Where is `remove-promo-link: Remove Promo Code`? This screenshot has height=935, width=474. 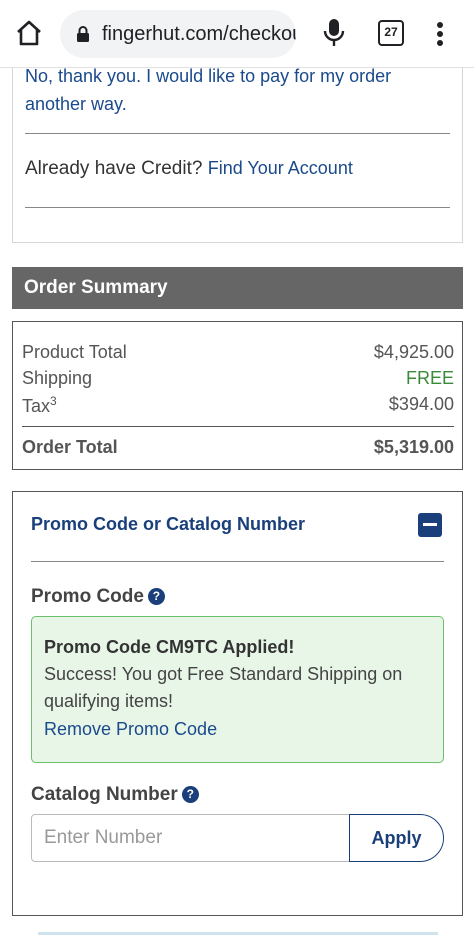 remove-promo-link: Remove Promo Code is located at coordinates (237, 729).